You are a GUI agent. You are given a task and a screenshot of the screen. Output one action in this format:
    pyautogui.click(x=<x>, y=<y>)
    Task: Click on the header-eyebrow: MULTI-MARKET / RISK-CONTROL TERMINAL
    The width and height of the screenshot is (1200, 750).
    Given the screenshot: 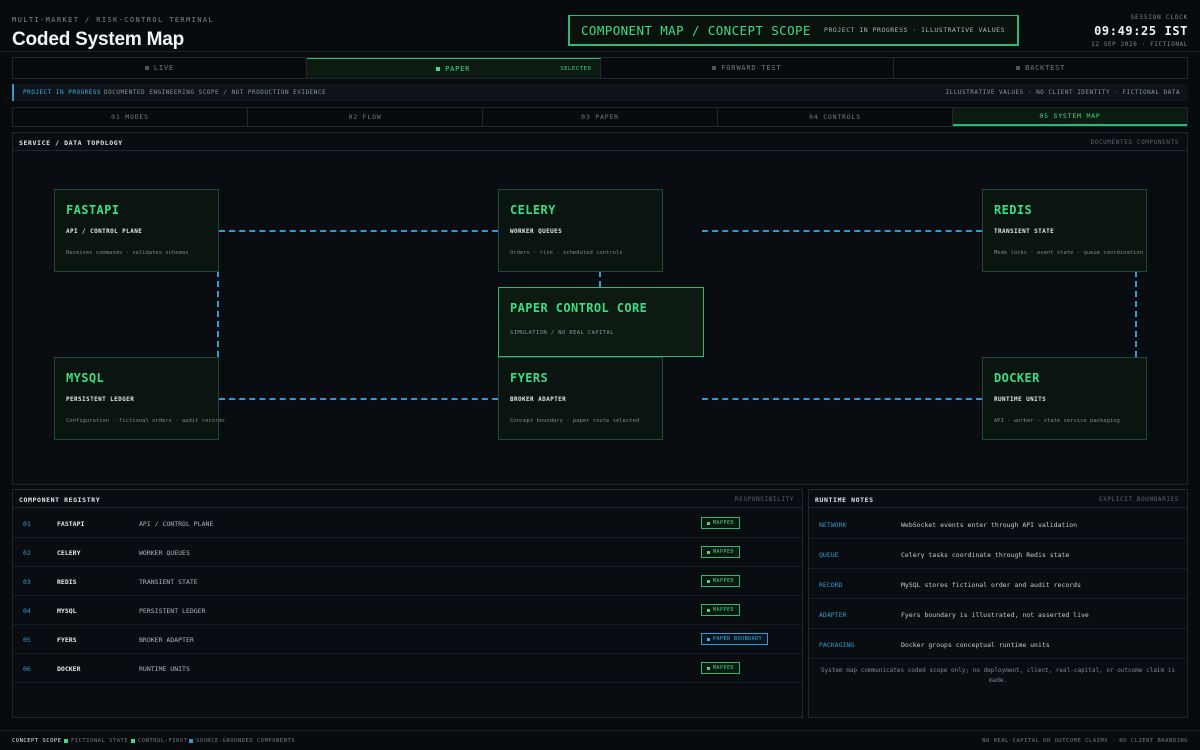 What is the action you would take?
    pyautogui.click(x=113, y=20)
    